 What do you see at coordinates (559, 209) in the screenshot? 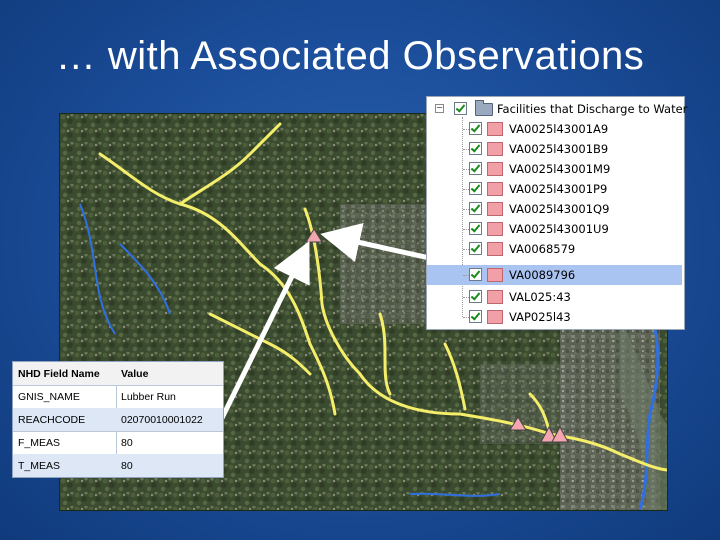
I see `tree-item-label: VA0025l43001Q9` at bounding box center [559, 209].